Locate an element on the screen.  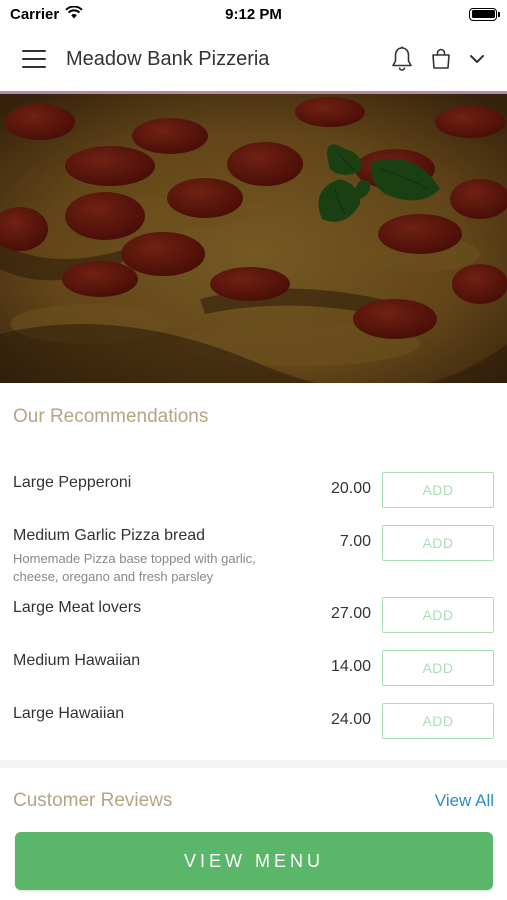
view-menu-button: VIEW MENU is located at coordinates (254, 861).